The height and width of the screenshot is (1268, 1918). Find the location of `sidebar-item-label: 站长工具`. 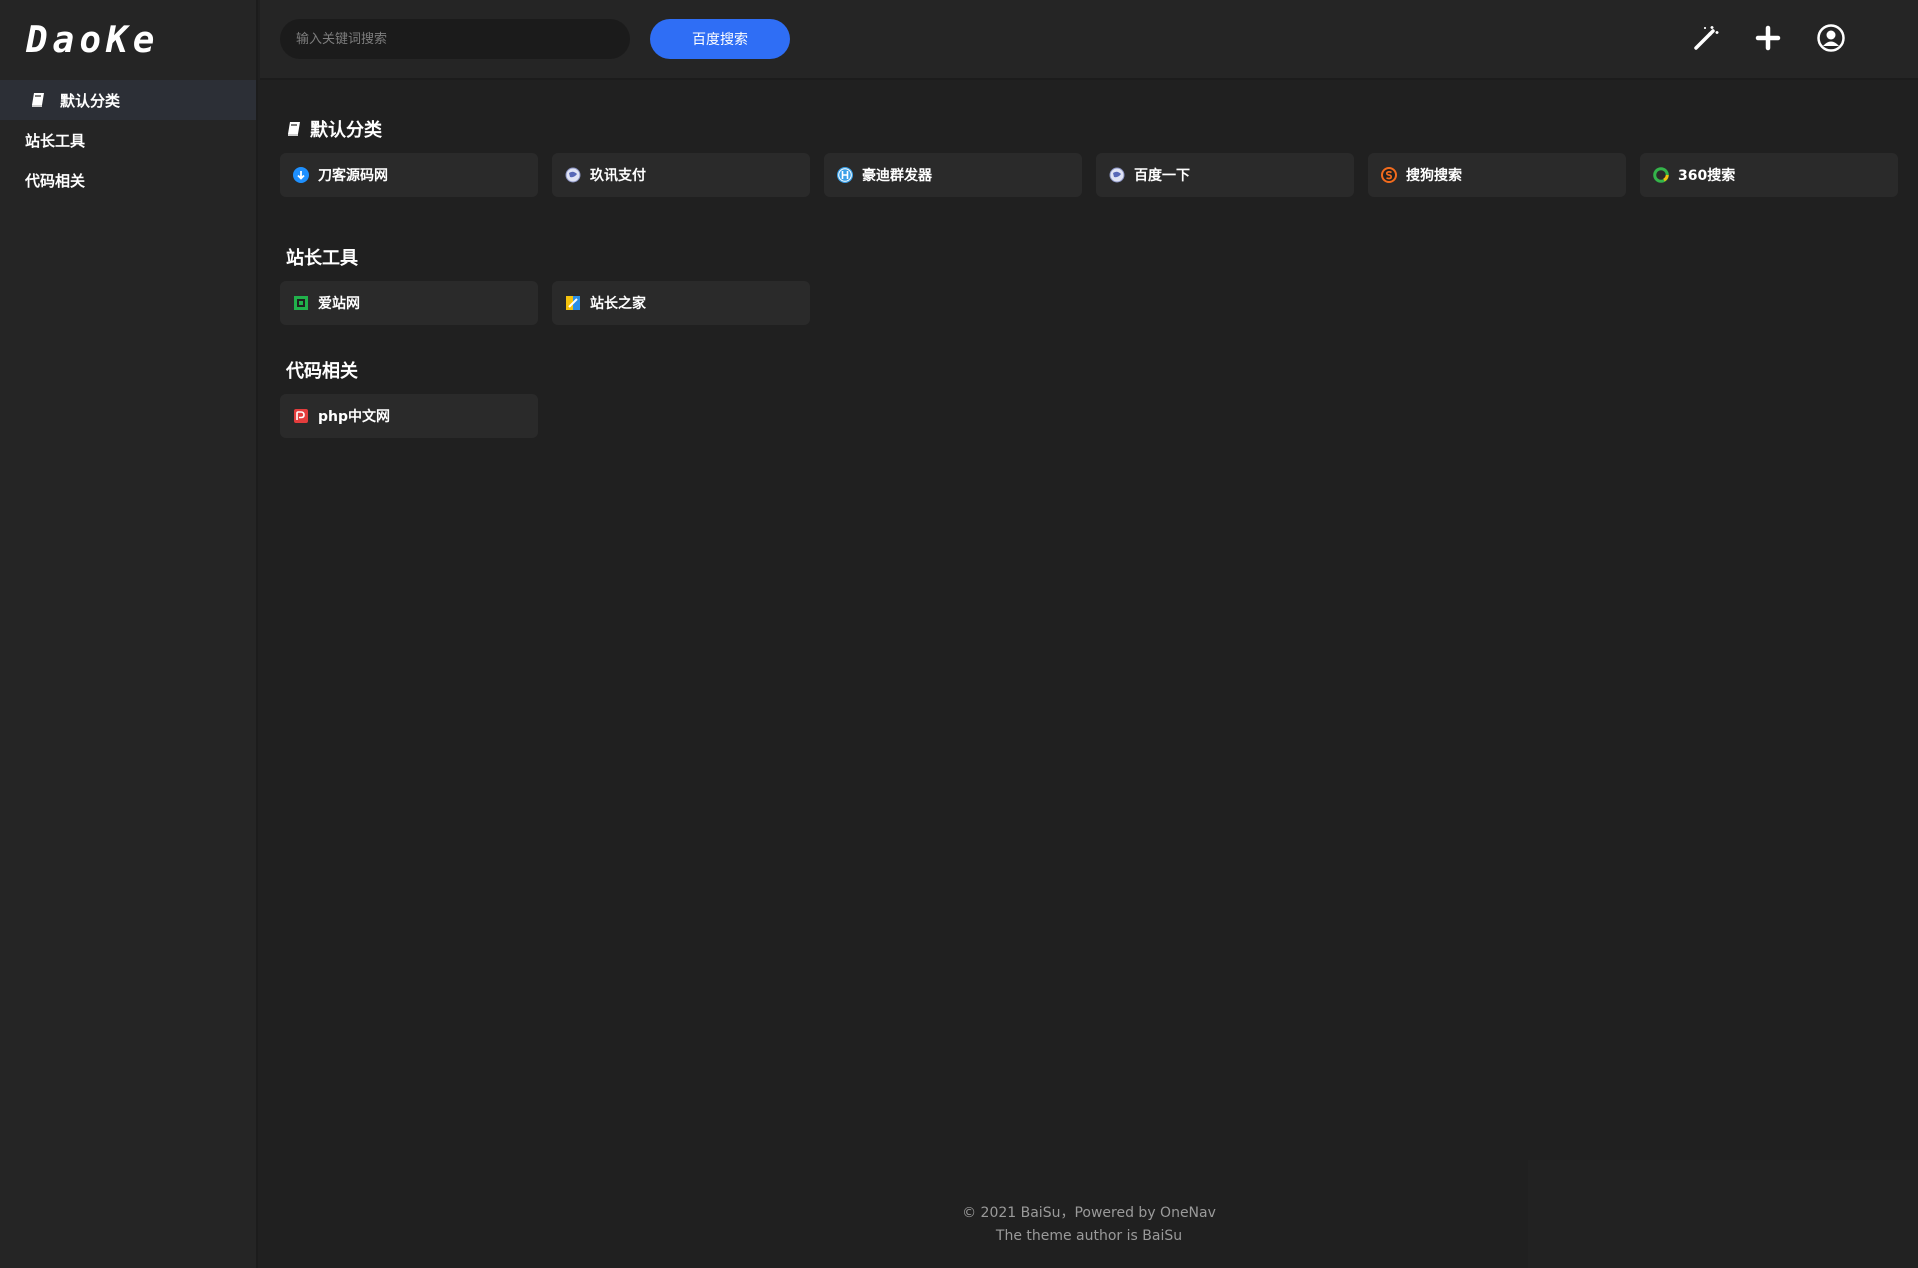

sidebar-item-label: 站长工具 is located at coordinates (55, 140).